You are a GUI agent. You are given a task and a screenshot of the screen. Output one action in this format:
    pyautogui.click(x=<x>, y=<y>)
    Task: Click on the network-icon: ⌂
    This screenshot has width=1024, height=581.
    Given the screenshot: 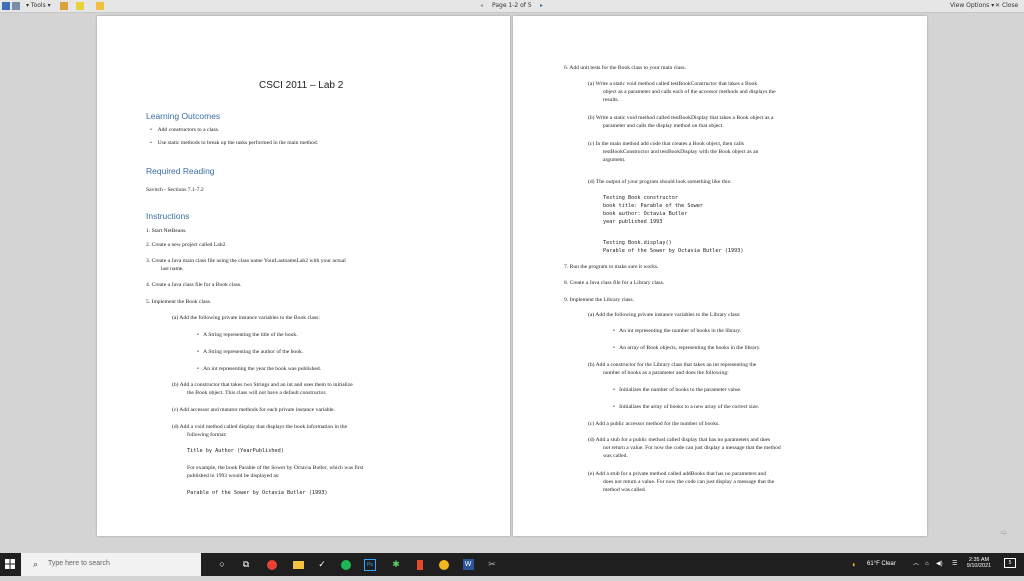 What is the action you would take?
    pyautogui.click(x=927, y=564)
    